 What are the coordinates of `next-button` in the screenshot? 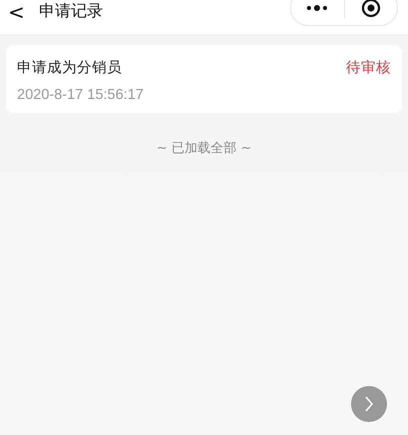 It's located at (369, 404).